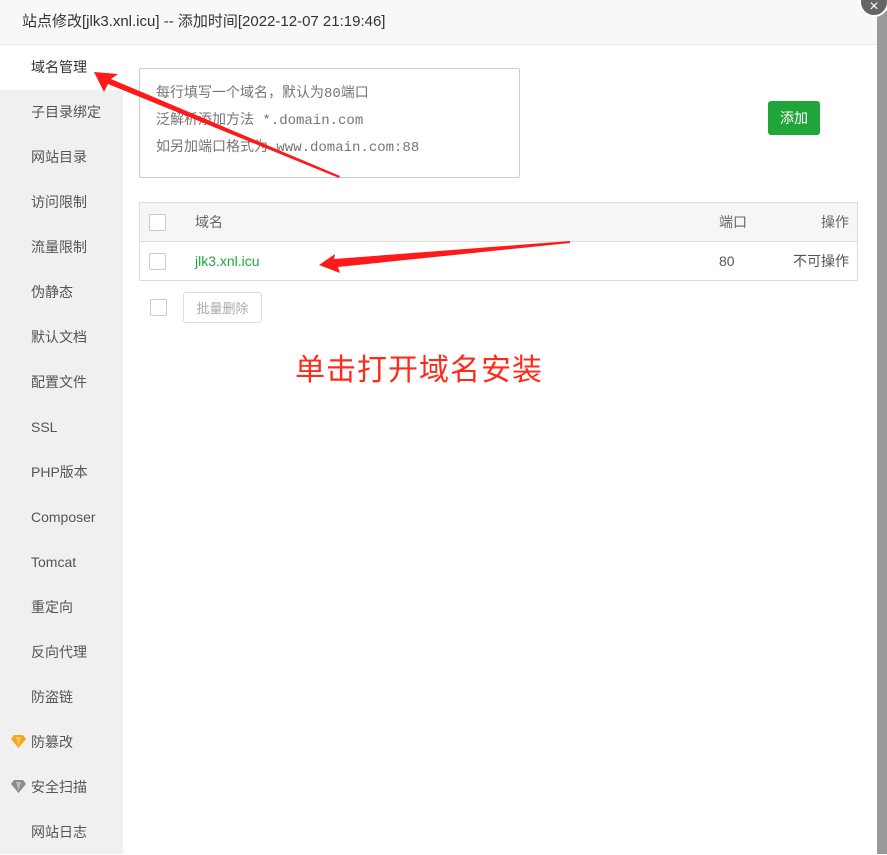 The image size is (887, 855). Describe the element at coordinates (59, 382) in the screenshot. I see `sidebar-item-label: 配置文件` at that location.